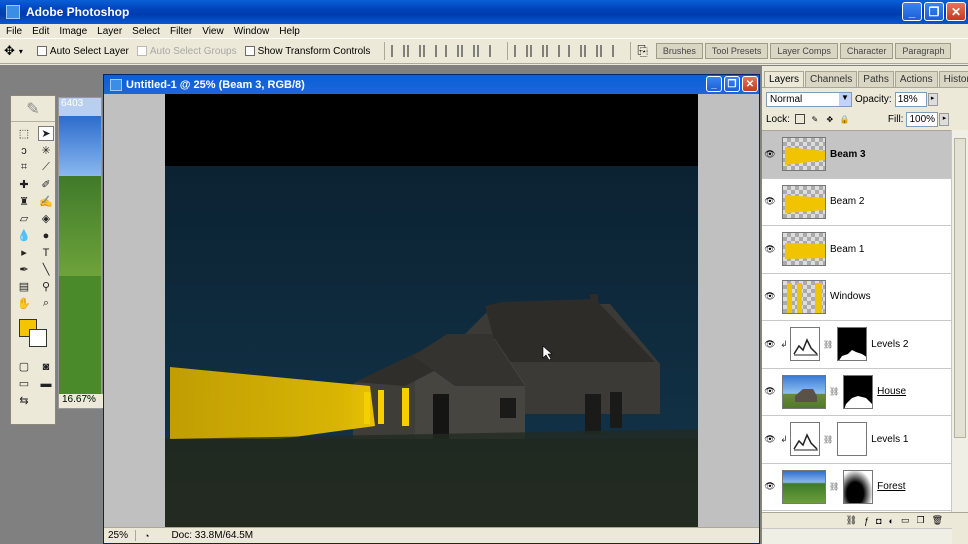 The image size is (968, 544). What do you see at coordinates (24, 252) in the screenshot?
I see `path-selection-icon: ▸` at bounding box center [24, 252].